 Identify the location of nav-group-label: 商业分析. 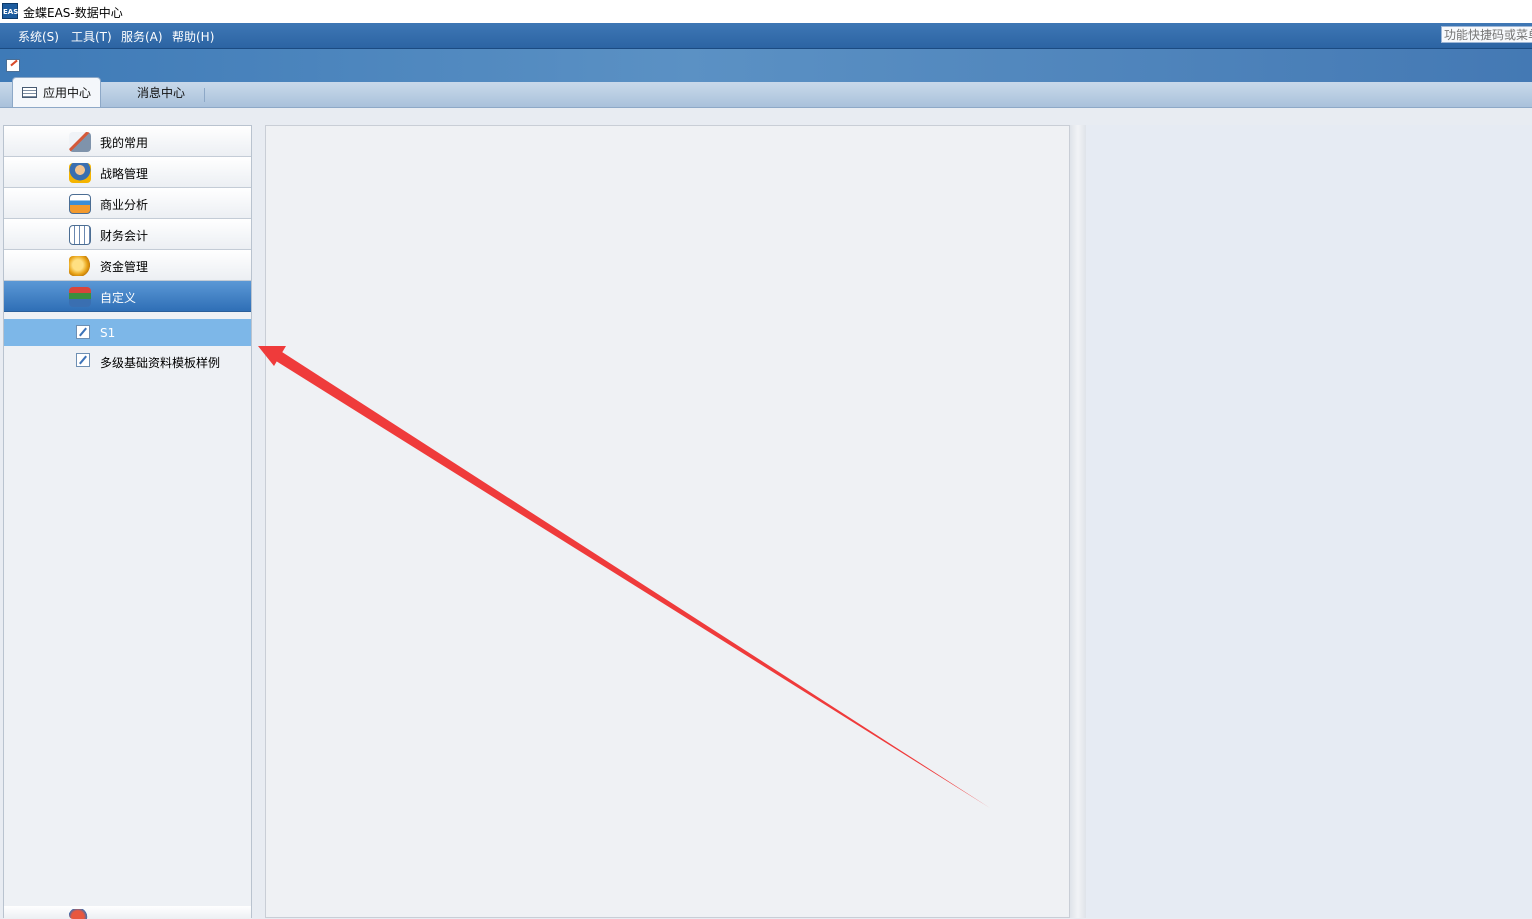
(124, 205).